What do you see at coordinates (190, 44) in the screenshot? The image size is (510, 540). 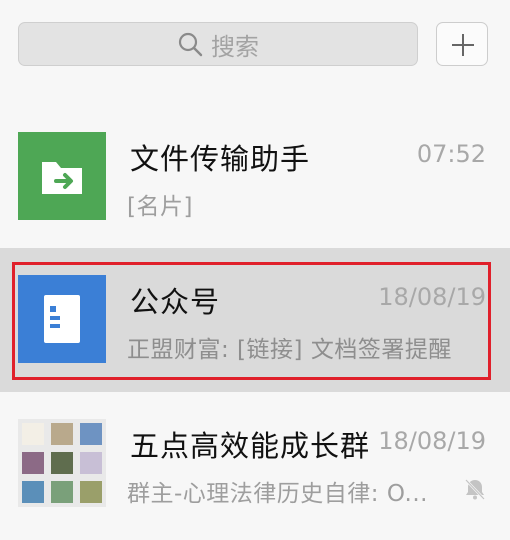 I see `search-icon` at bounding box center [190, 44].